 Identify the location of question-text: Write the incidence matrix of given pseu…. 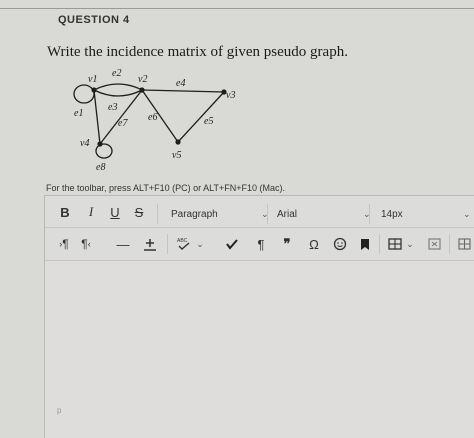
(197, 52).